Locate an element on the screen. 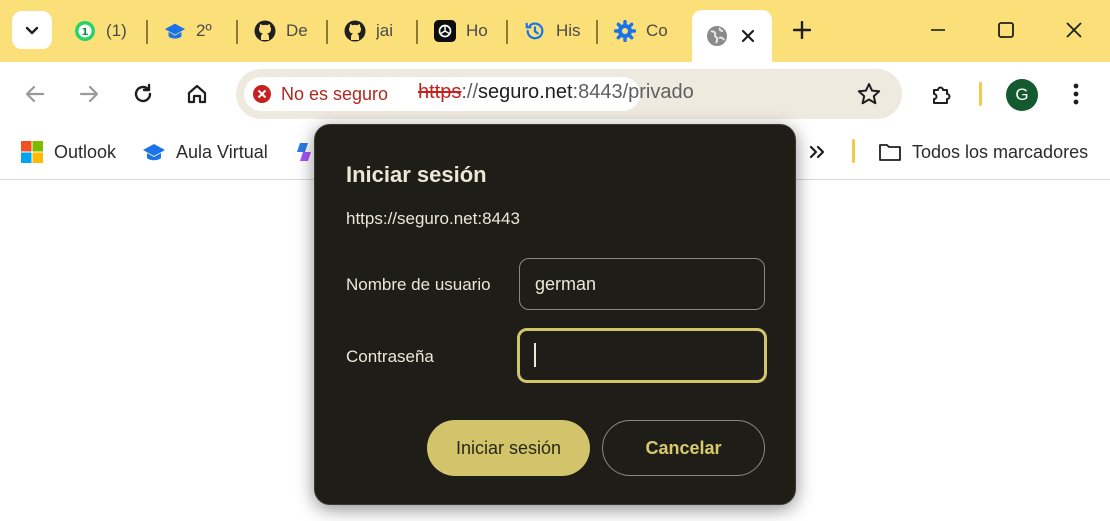 The width and height of the screenshot is (1110, 521). all-bookmarks-button: Todos los marcadores is located at coordinates (983, 152).